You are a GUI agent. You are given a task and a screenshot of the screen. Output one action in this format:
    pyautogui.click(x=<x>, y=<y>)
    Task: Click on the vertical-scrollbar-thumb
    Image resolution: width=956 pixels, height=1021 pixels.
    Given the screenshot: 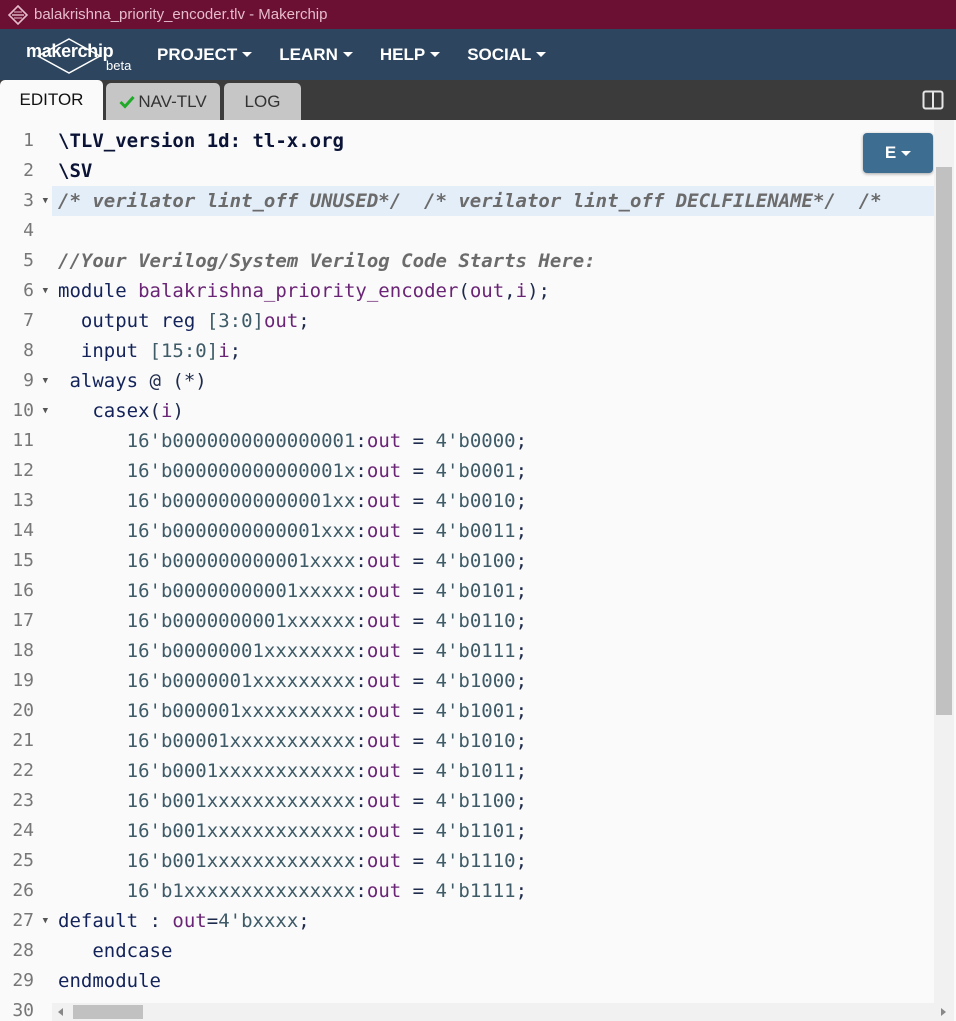 What is the action you would take?
    pyautogui.click(x=944, y=441)
    